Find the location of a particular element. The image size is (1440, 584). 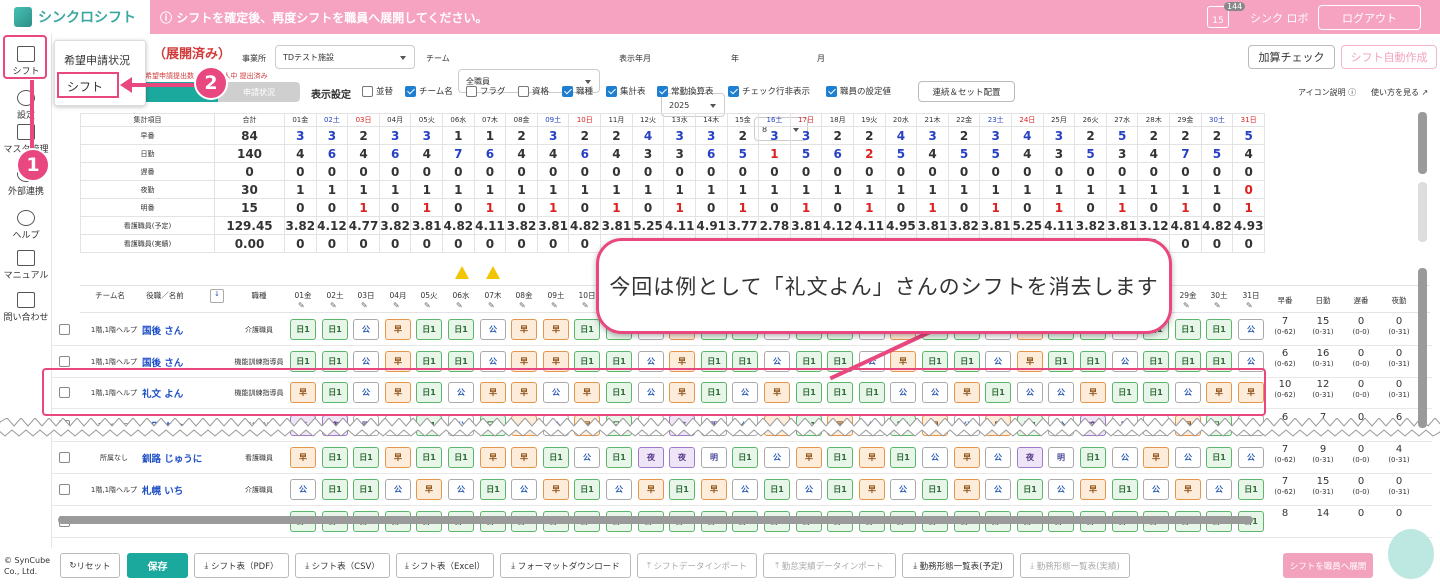

reset-button: ↻ リセット is located at coordinates (90, 565).